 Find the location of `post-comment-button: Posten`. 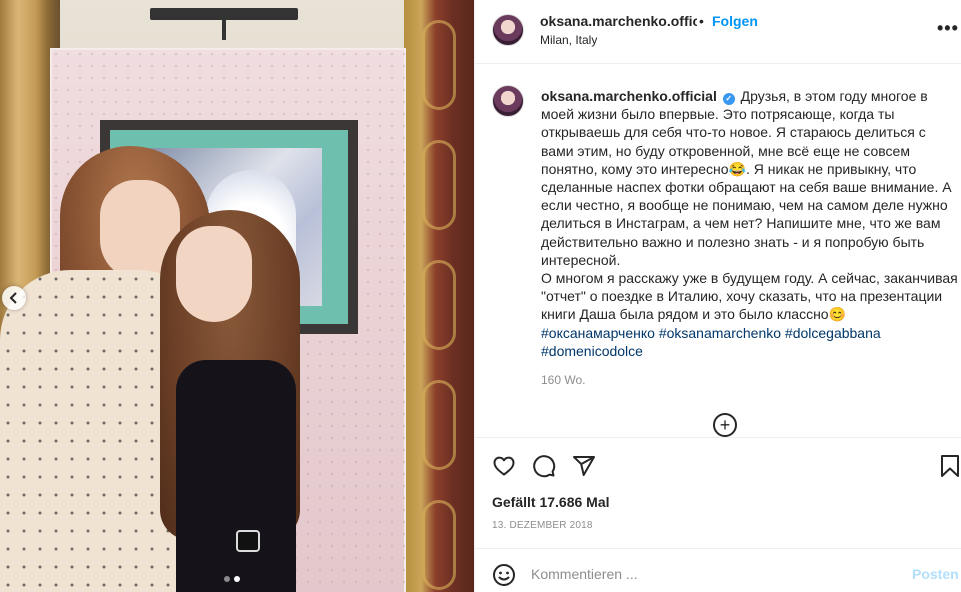

post-comment-button: Posten is located at coordinates (935, 574).